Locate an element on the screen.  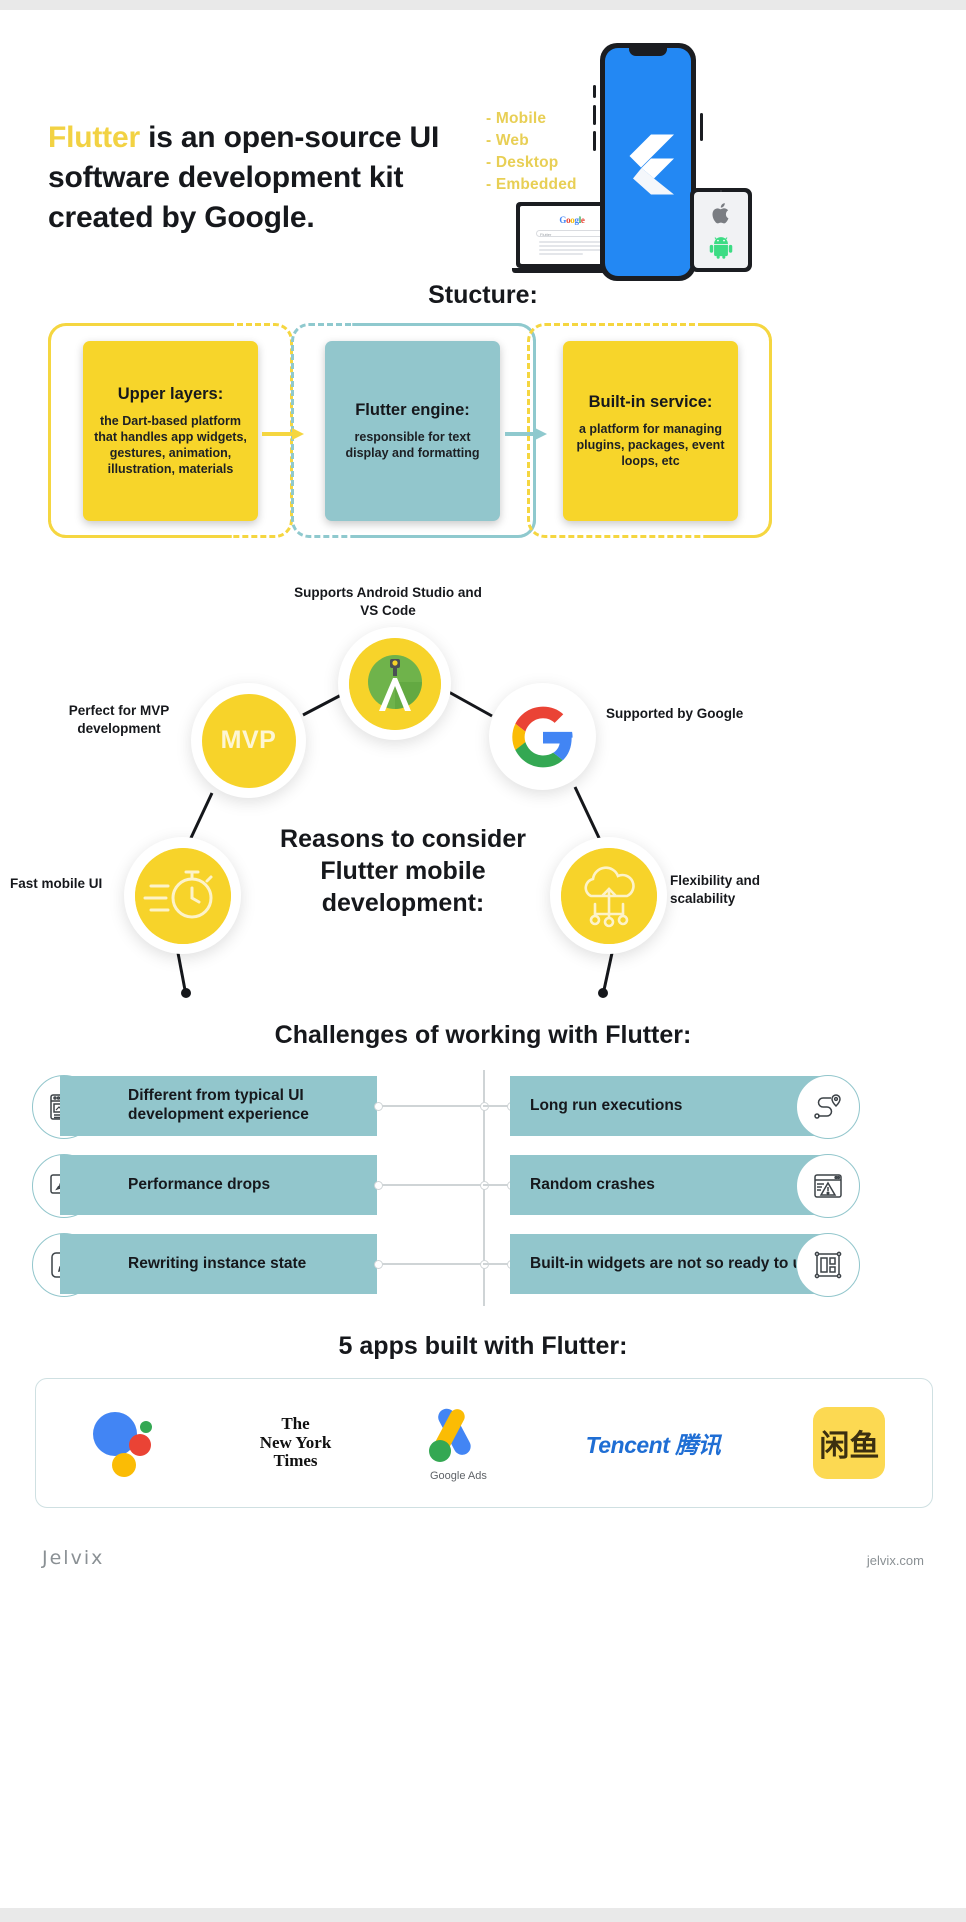
xianyu-icon: 闲鱼 is located at coordinates (849, 1443).